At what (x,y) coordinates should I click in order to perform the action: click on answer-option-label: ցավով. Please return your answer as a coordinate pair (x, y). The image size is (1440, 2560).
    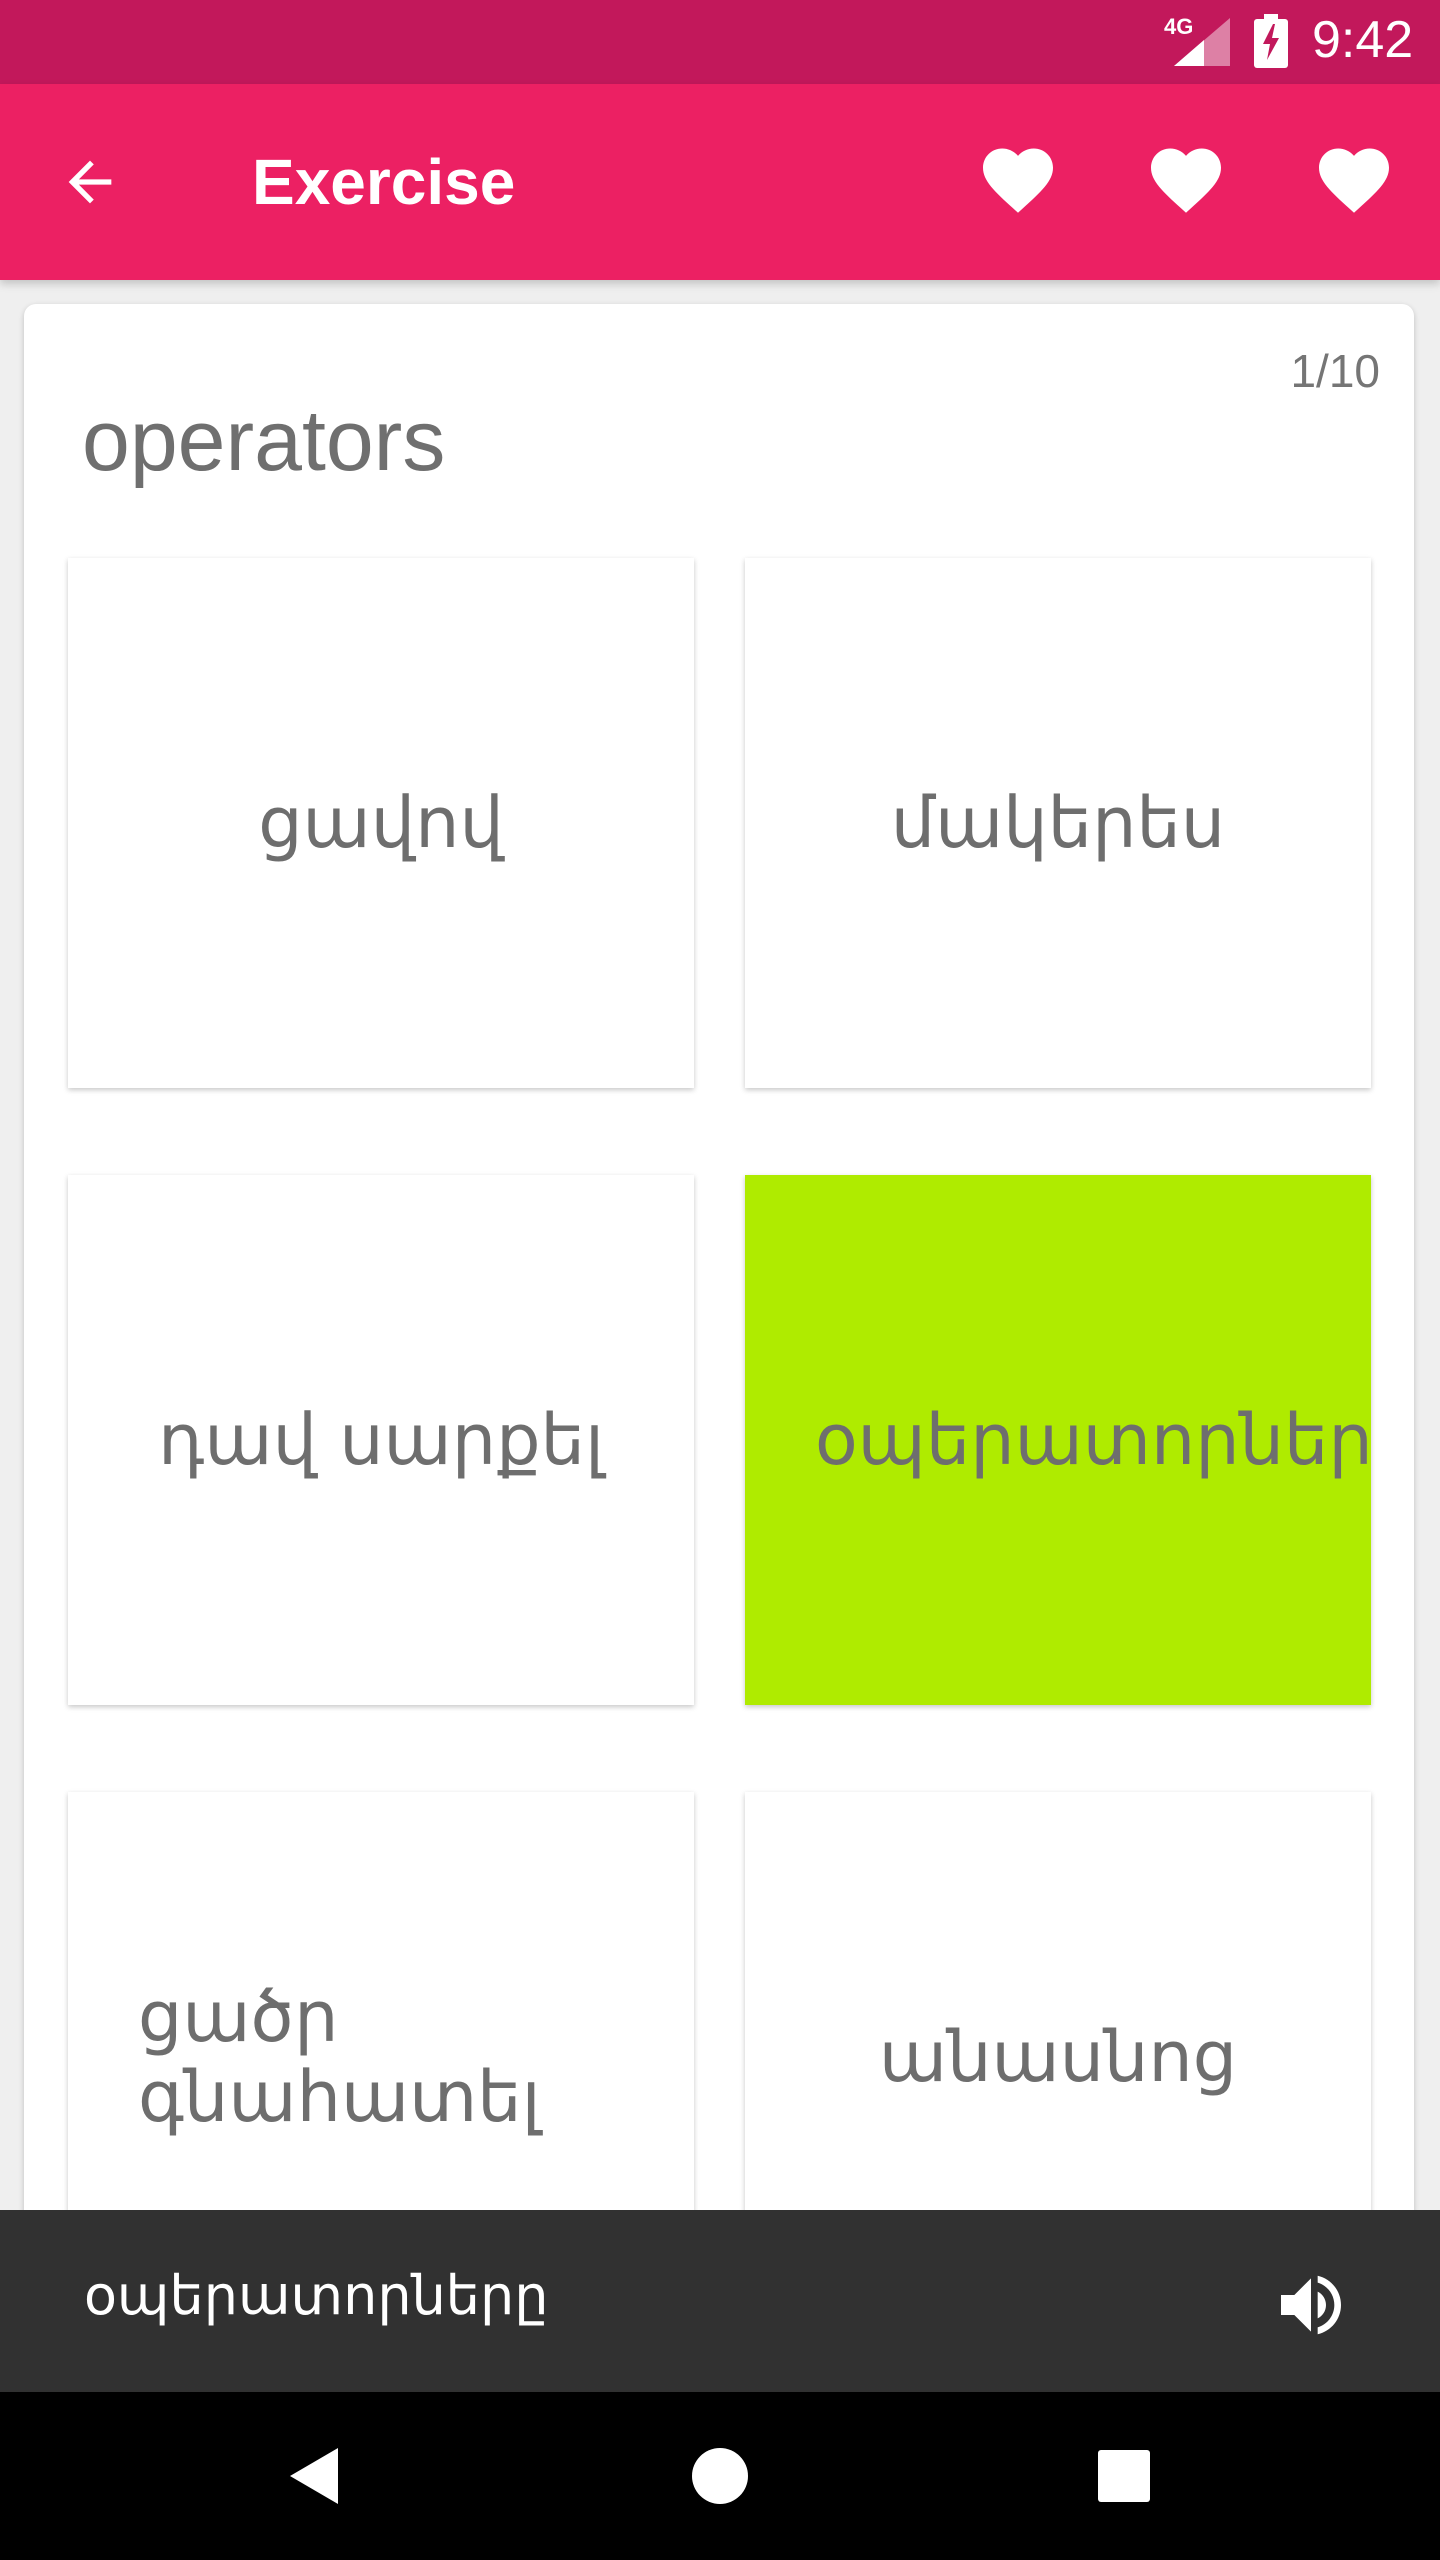
    Looking at the image, I should click on (381, 823).